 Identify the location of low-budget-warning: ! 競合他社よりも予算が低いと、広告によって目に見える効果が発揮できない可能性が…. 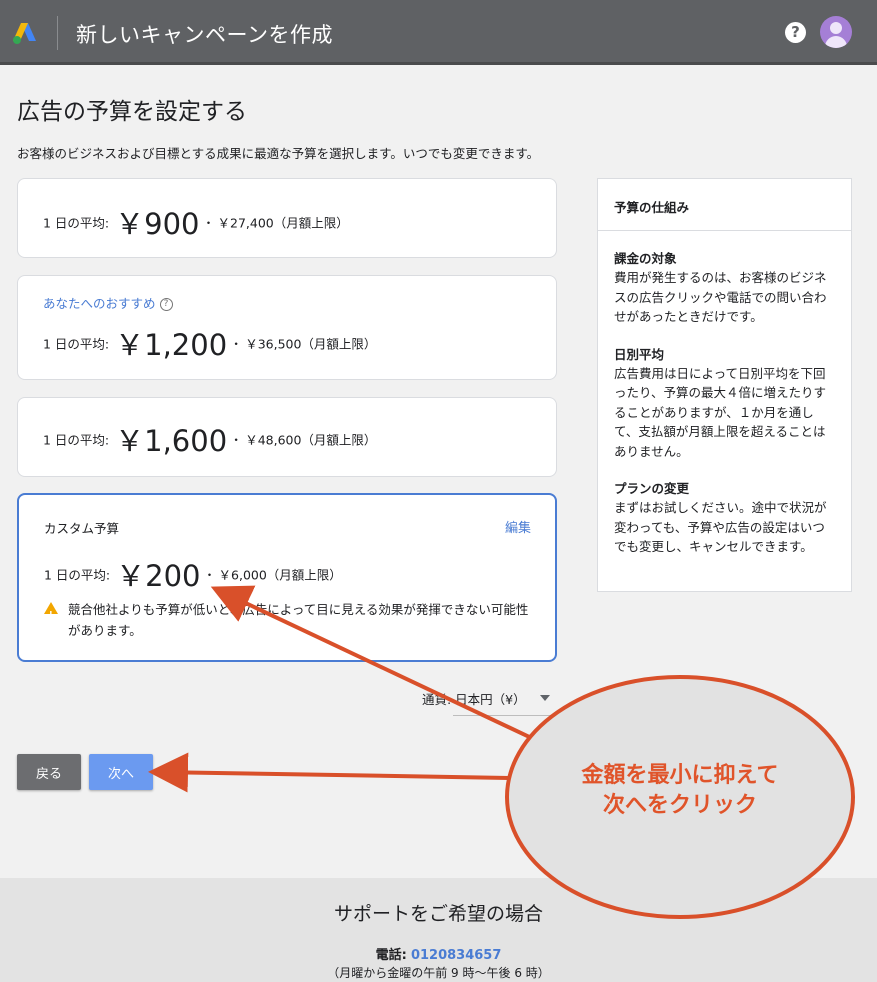
(289, 620).